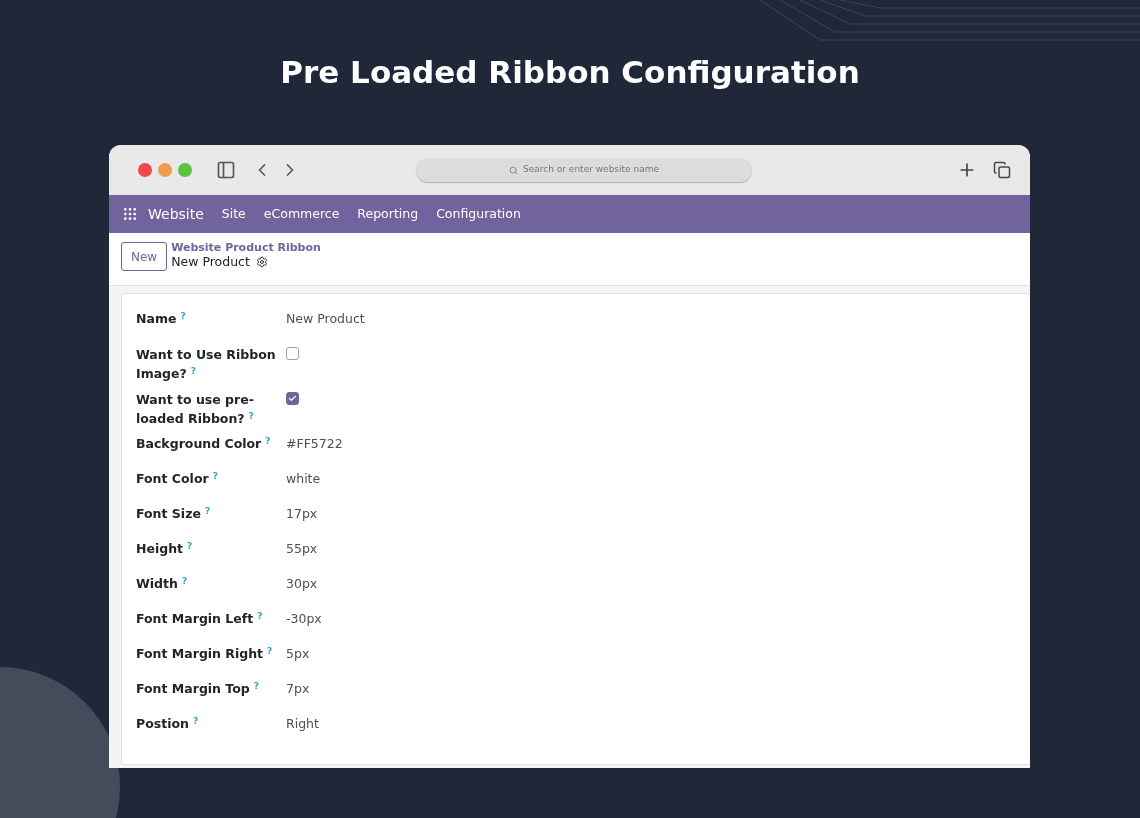  I want to click on app-name: Website, so click(176, 214).